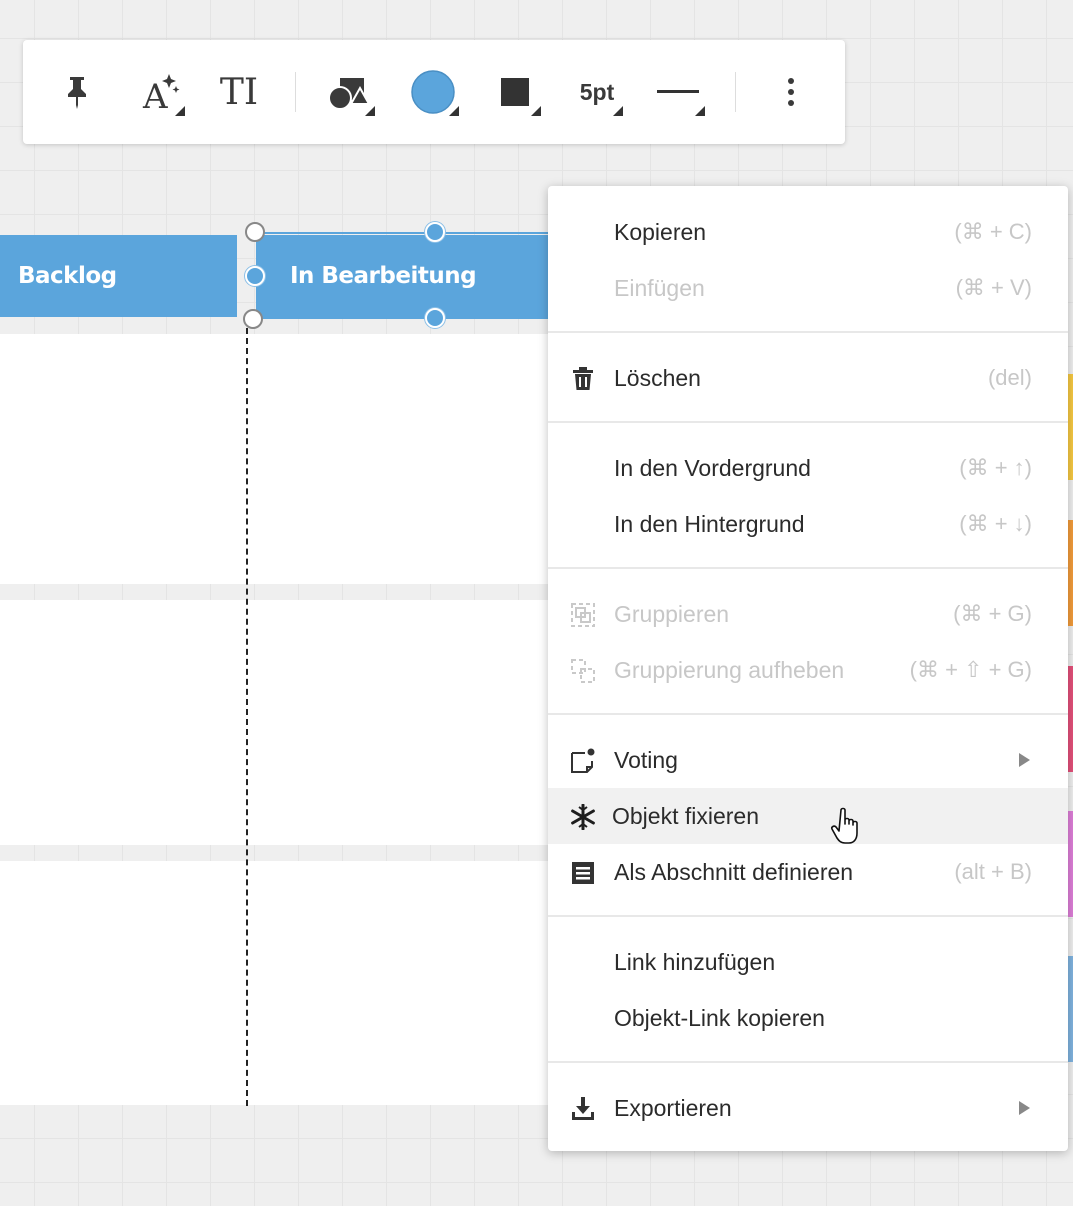 Image resolution: width=1073 pixels, height=1206 pixels. I want to click on object-toolbar: A TI 5pt, so click(434, 92).